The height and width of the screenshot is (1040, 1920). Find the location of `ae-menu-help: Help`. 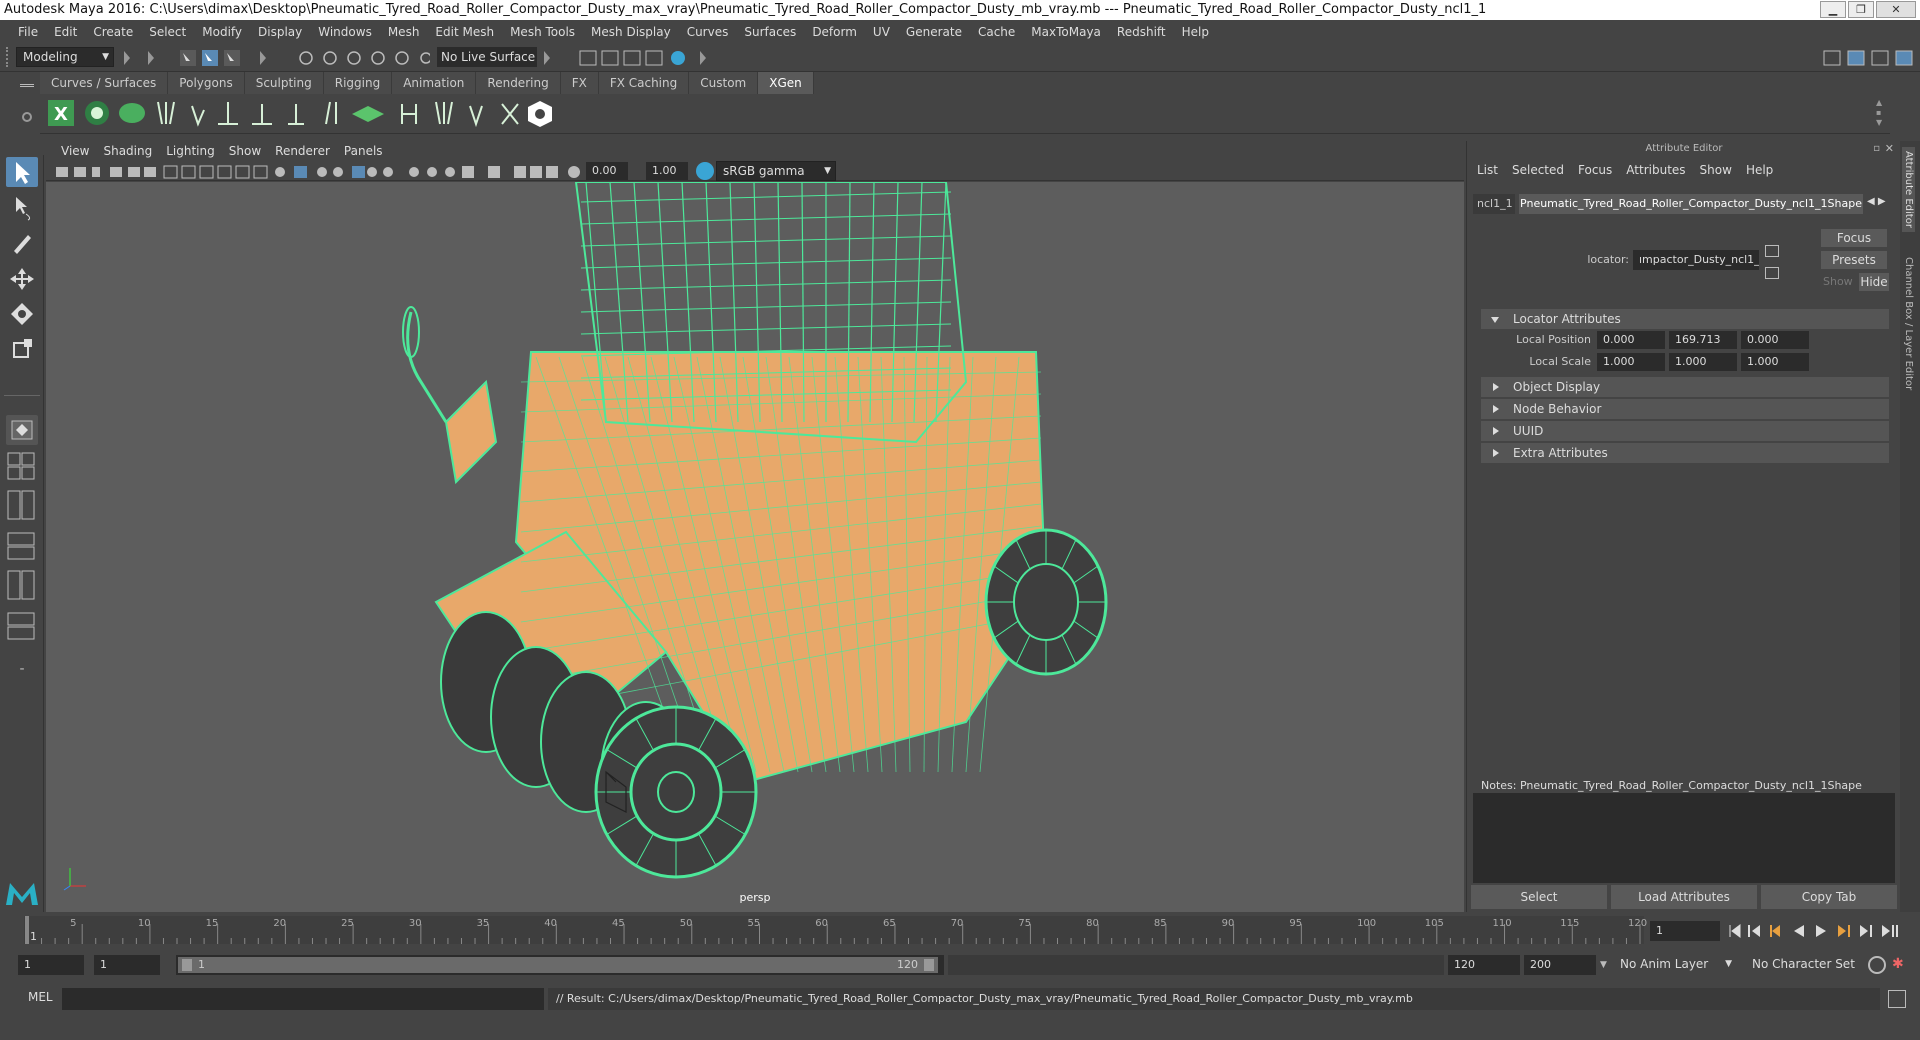

ae-menu-help: Help is located at coordinates (1762, 170).